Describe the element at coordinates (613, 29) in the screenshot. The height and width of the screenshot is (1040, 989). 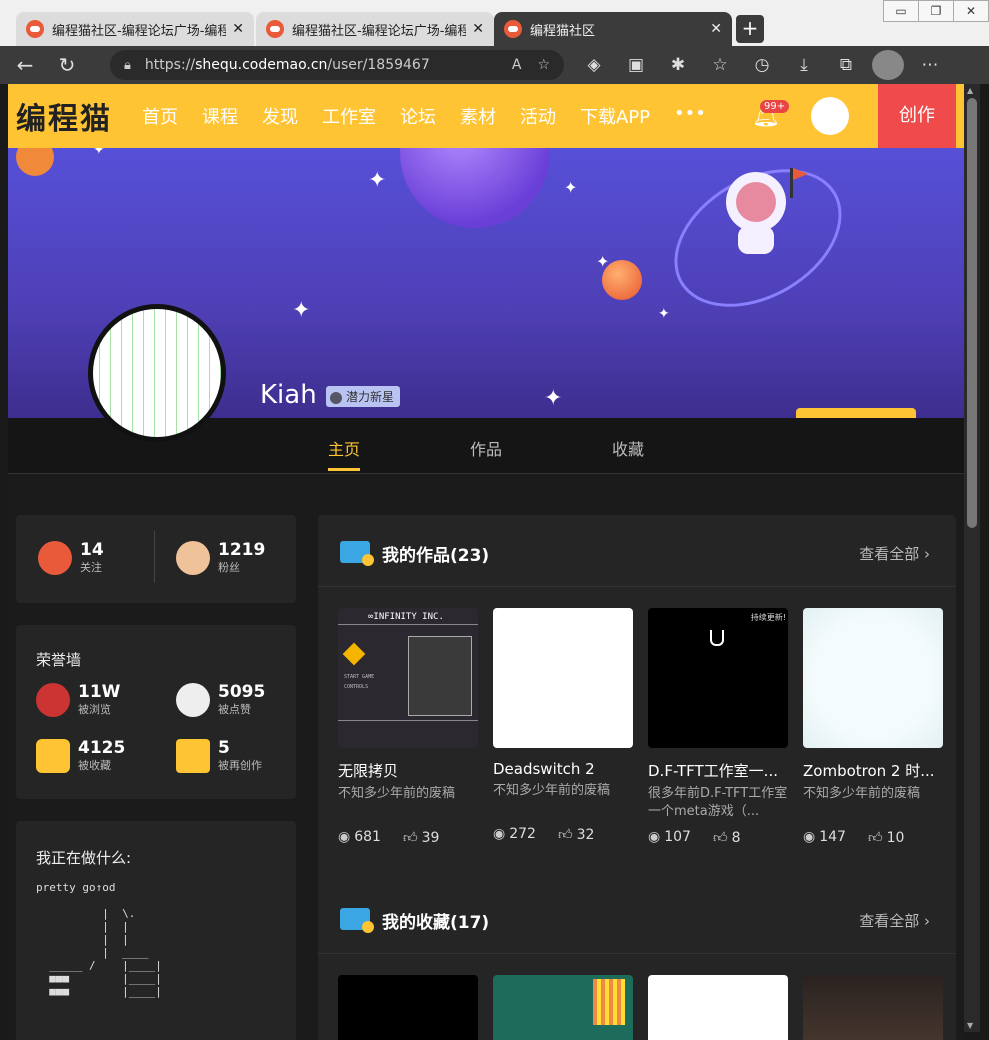
I see `browser-tab-3: 编程猫社区 ✕` at that location.